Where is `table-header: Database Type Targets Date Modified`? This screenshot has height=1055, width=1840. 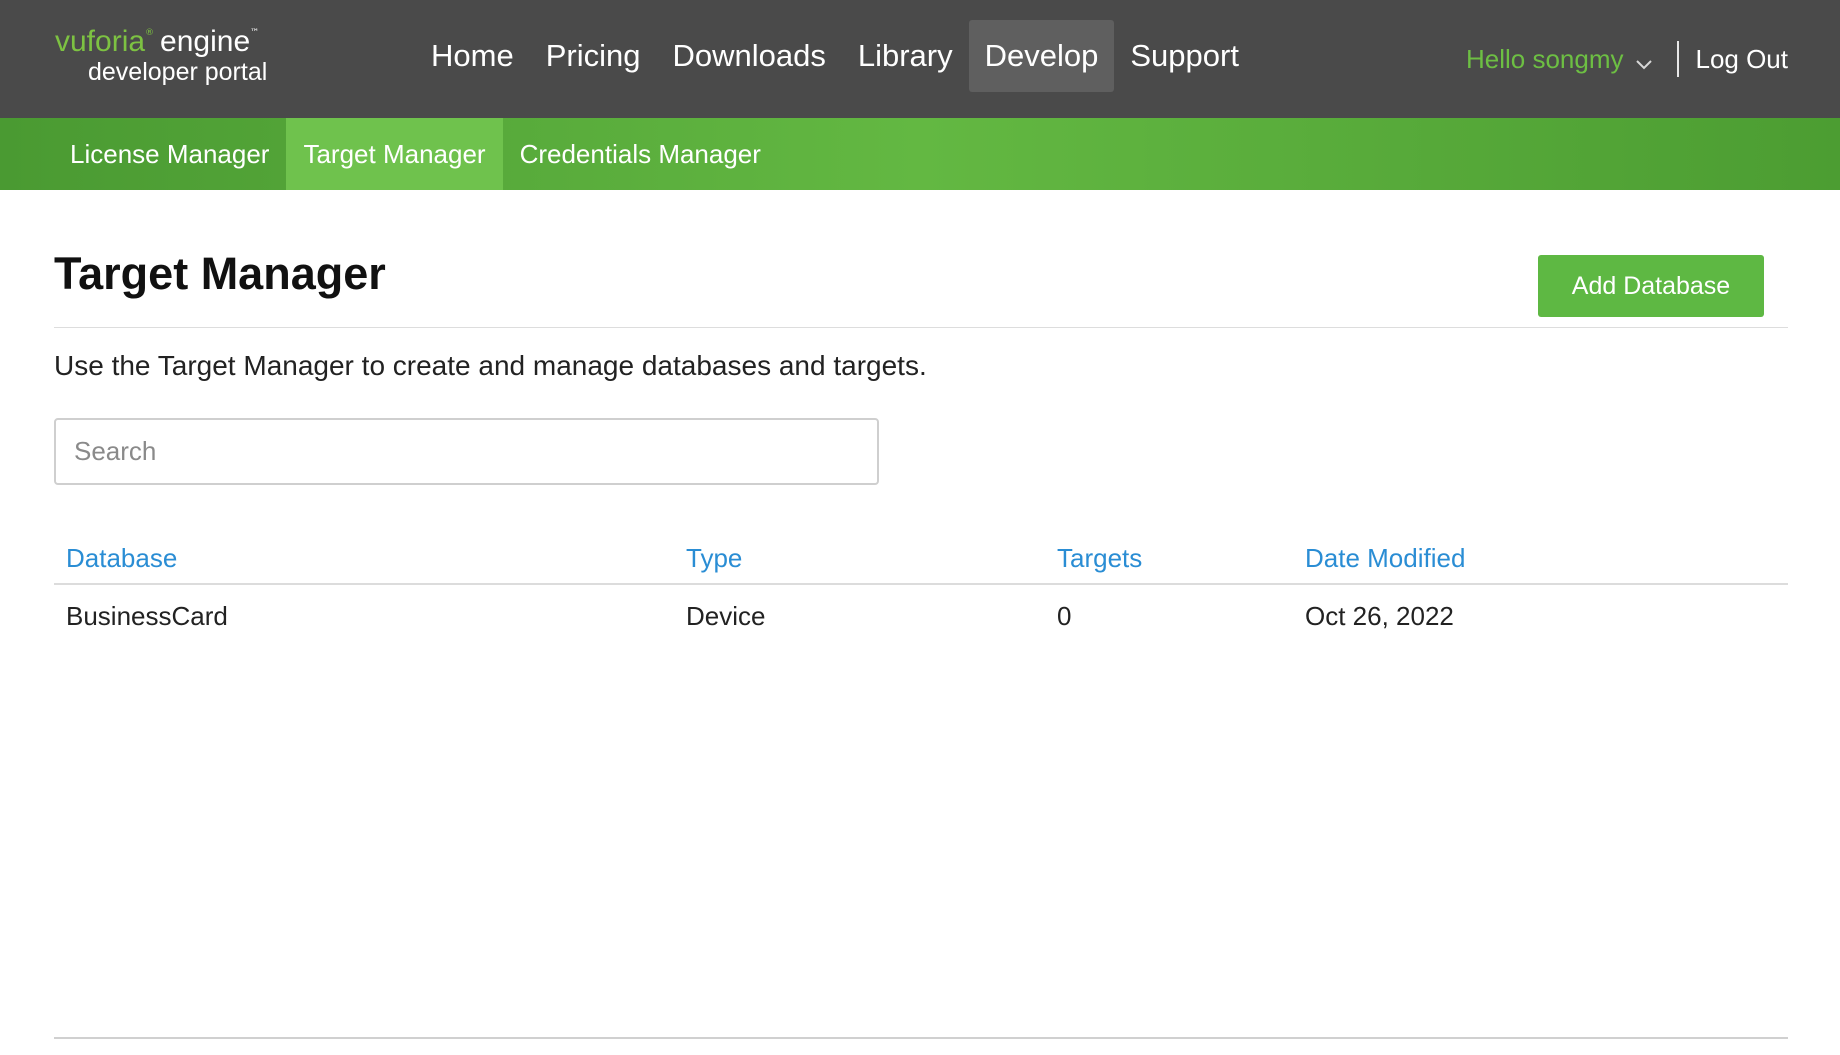
table-header: Database Type Targets Date Modified is located at coordinates (921, 561).